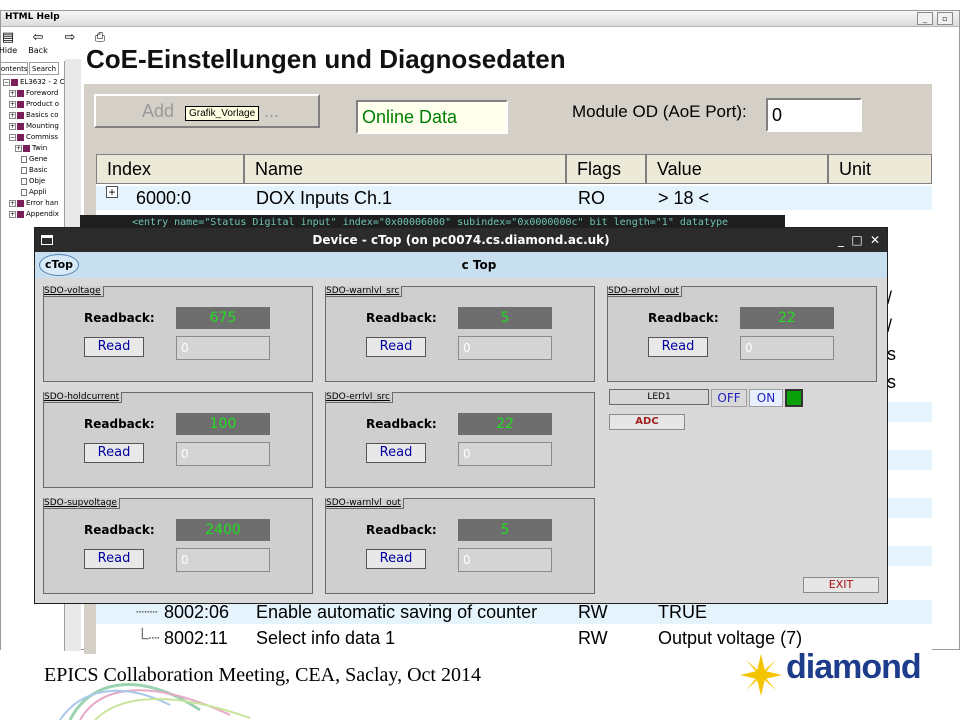 The height and width of the screenshot is (720, 960). I want to click on tree-item: + Foreword, so click(33, 93).